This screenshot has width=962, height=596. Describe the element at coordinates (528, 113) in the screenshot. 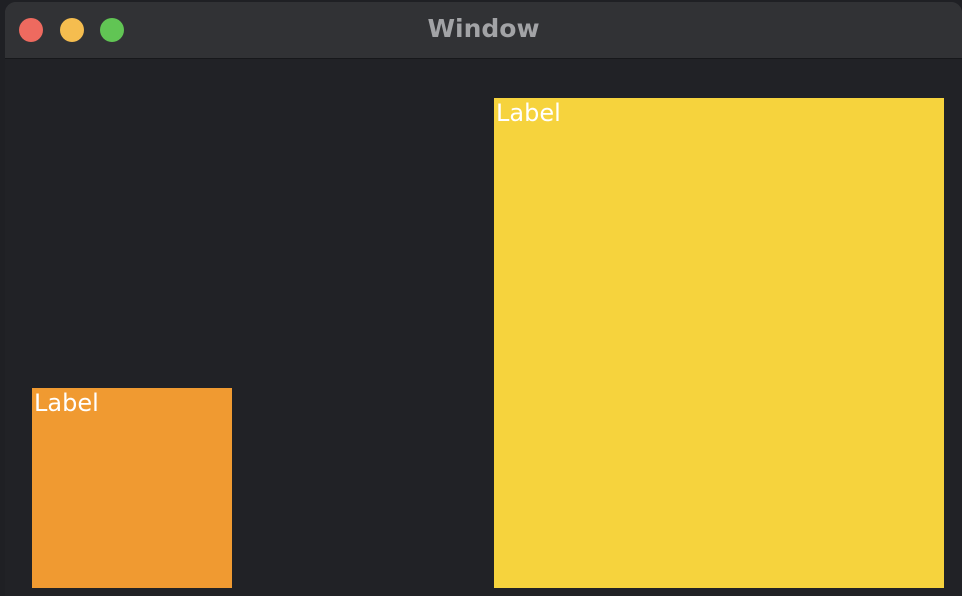

I see `yellow-box-label: Label` at that location.